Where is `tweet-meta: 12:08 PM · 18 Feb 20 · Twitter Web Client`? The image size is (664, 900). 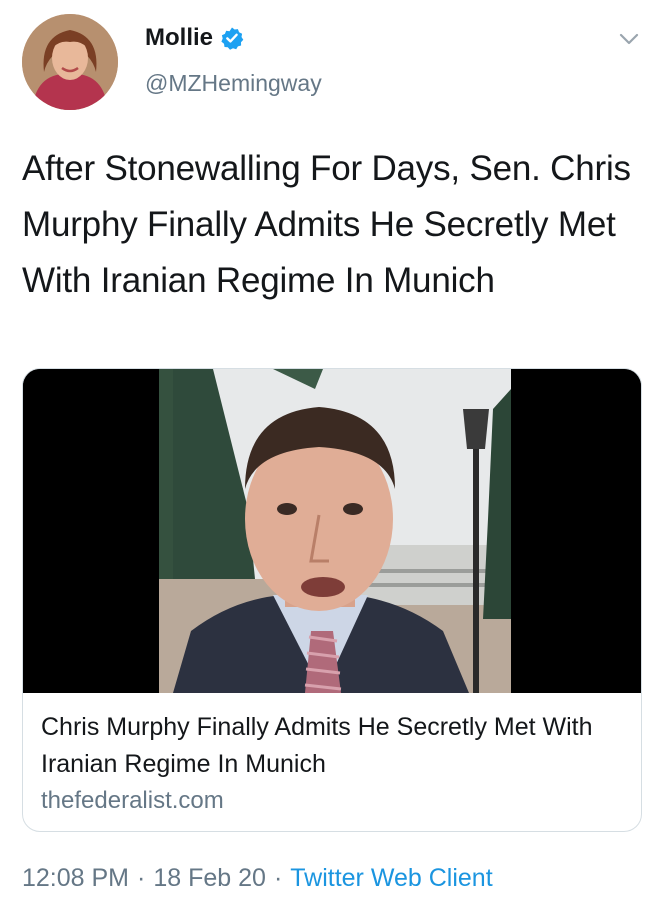
tweet-meta: 12:08 PM · 18 Feb 20 · Twitter Web Client is located at coordinates (257, 878).